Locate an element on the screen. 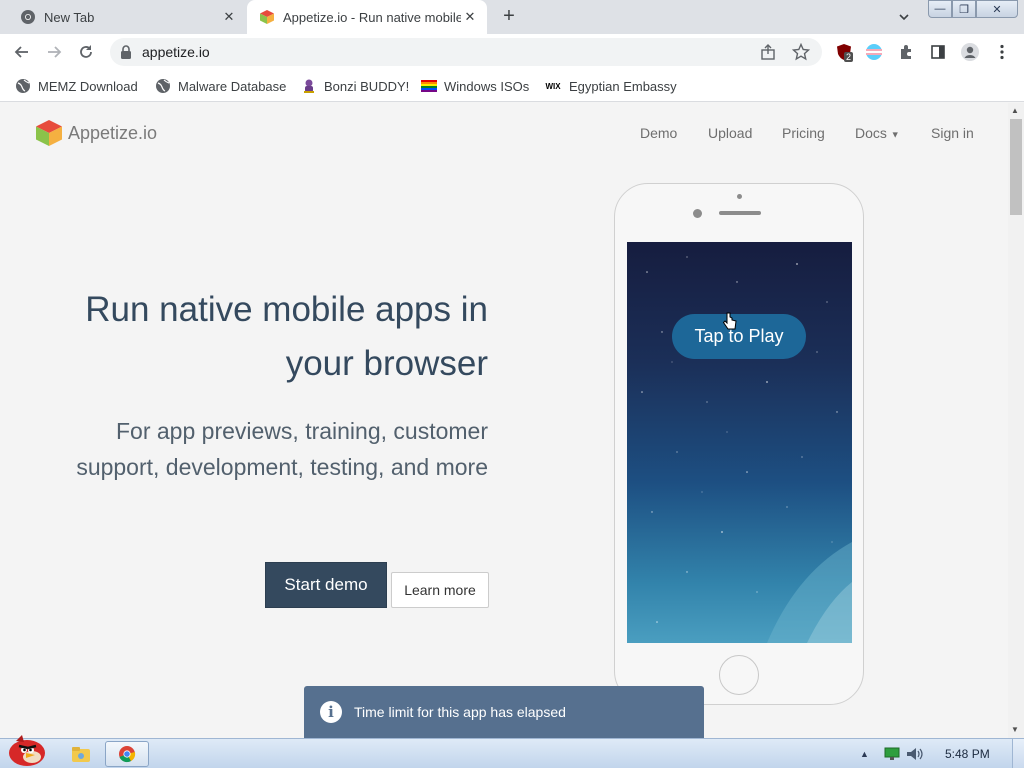 The width and height of the screenshot is (1024, 768). reload-button is located at coordinates (86, 52).